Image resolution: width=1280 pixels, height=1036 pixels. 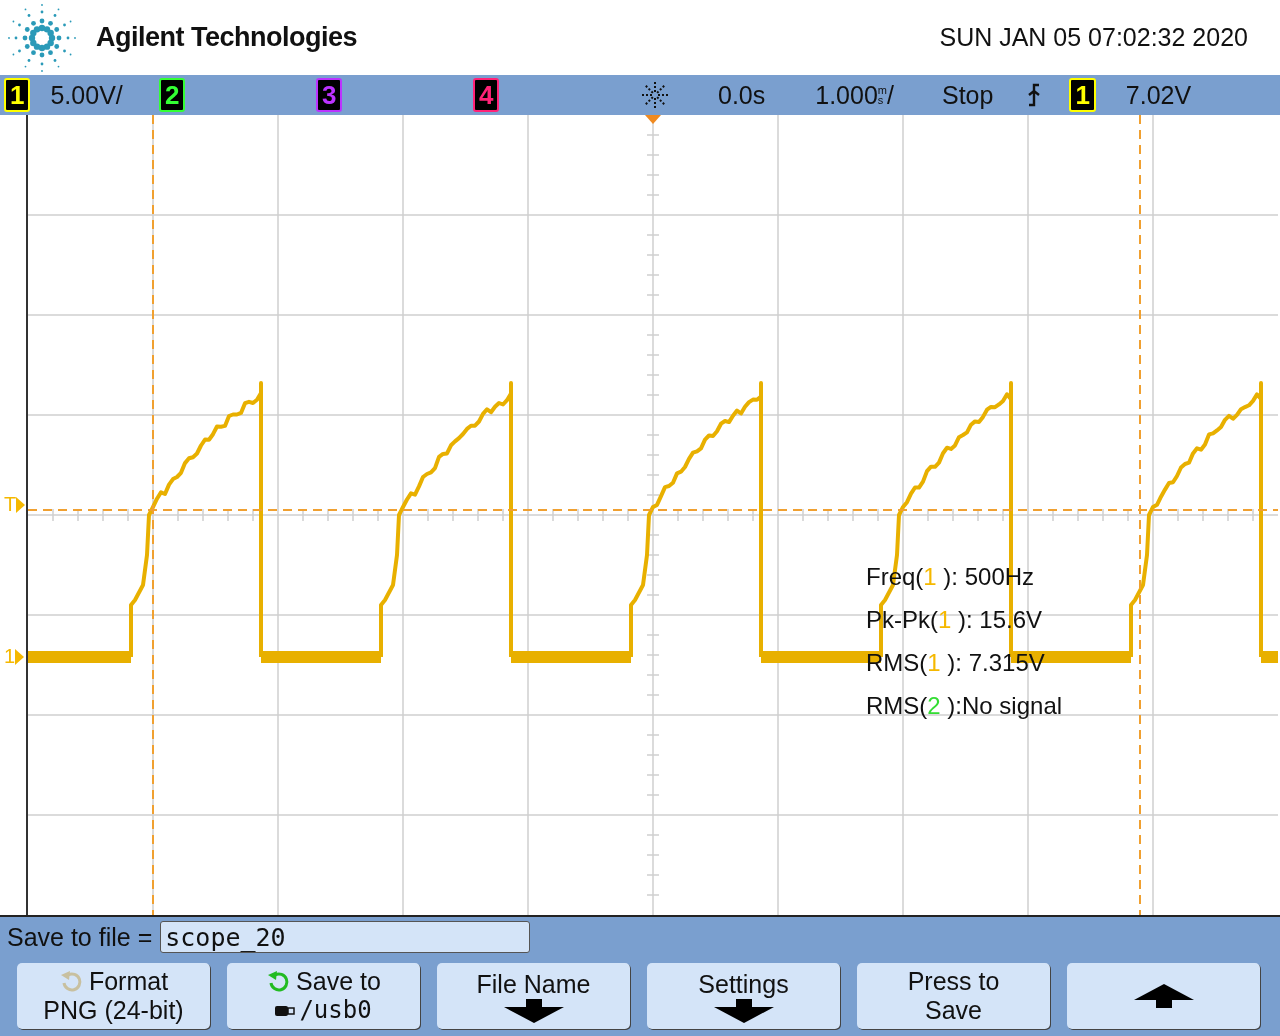 I want to click on run-state: Stop, so click(x=967, y=95).